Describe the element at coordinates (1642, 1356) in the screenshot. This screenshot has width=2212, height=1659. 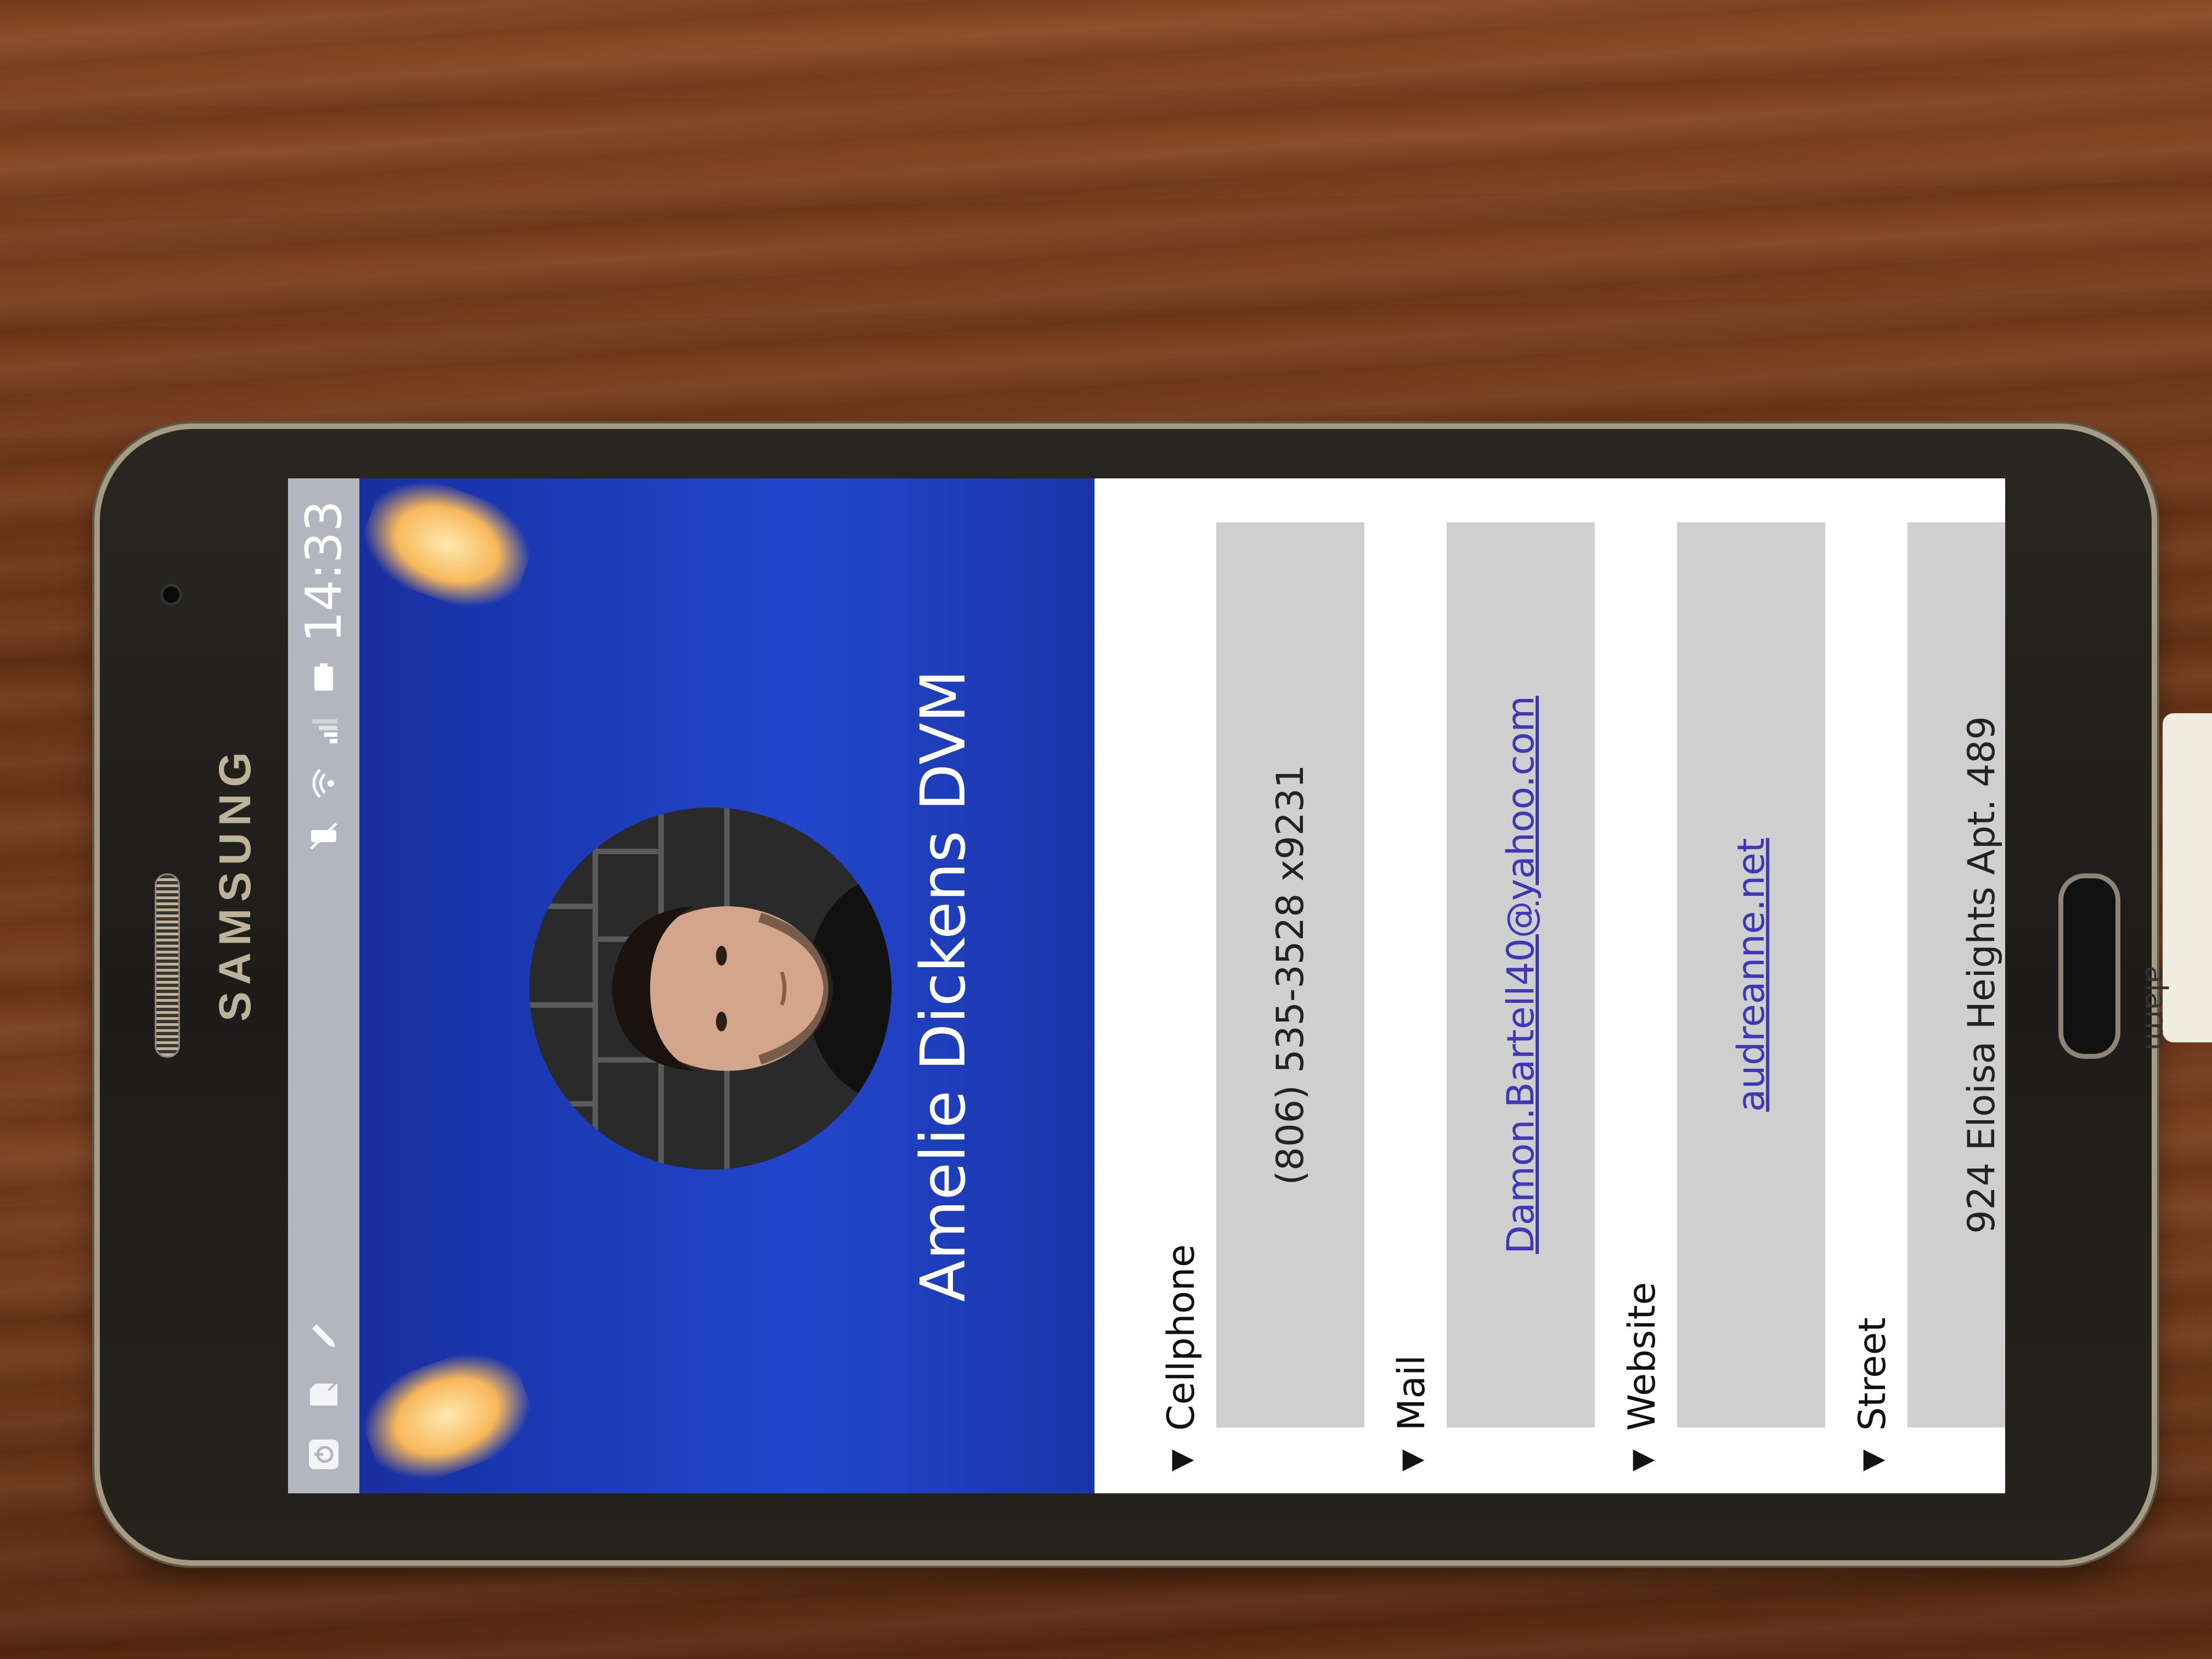
I see `field-label-text: Website` at that location.